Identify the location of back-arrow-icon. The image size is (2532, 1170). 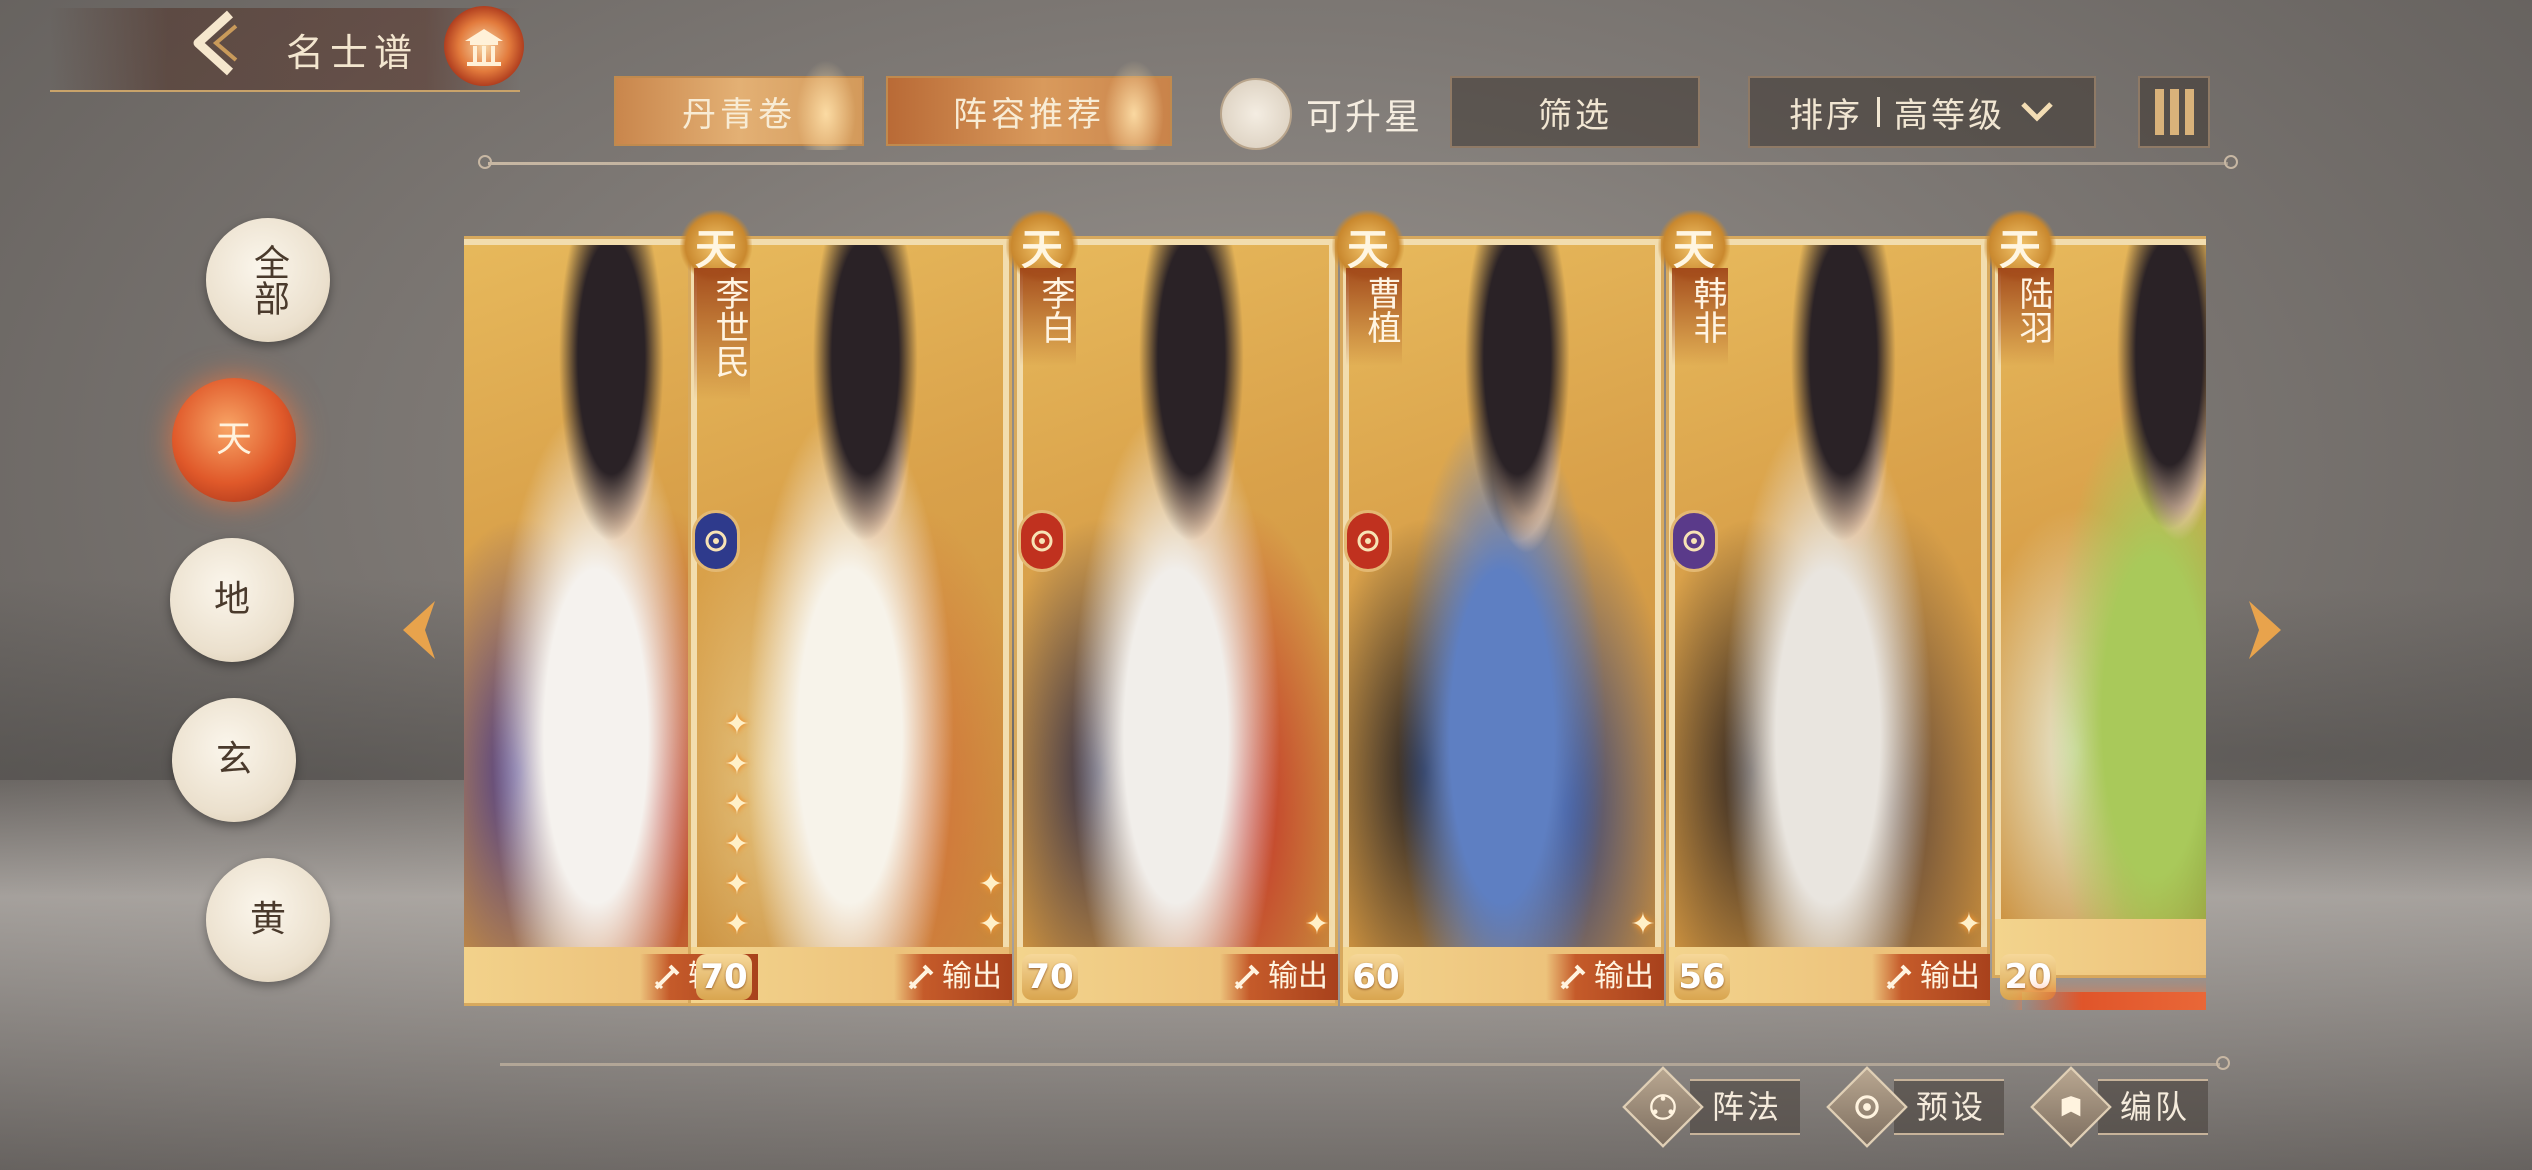
(215, 43).